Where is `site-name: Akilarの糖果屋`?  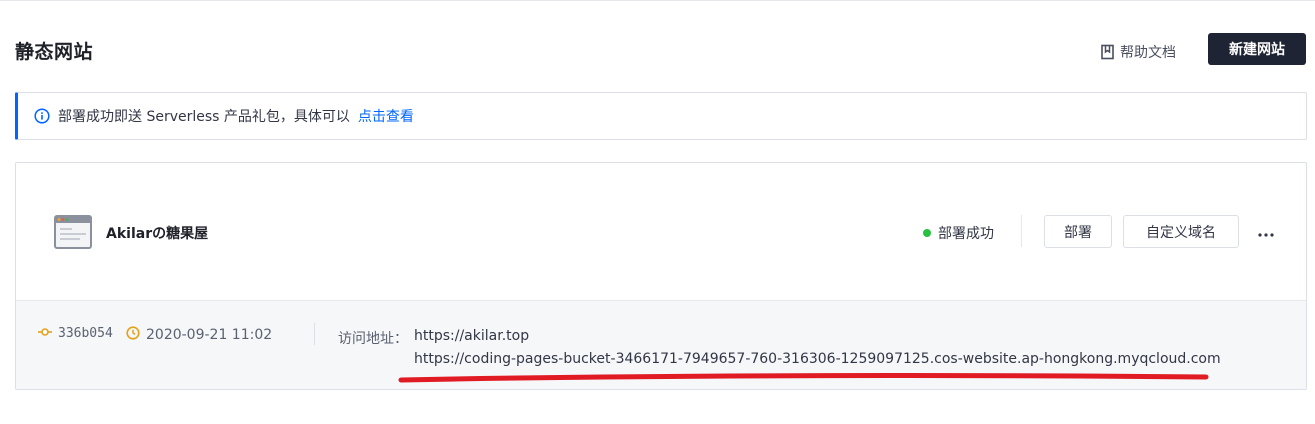 site-name: Akilarの糖果屋 is located at coordinates (157, 233).